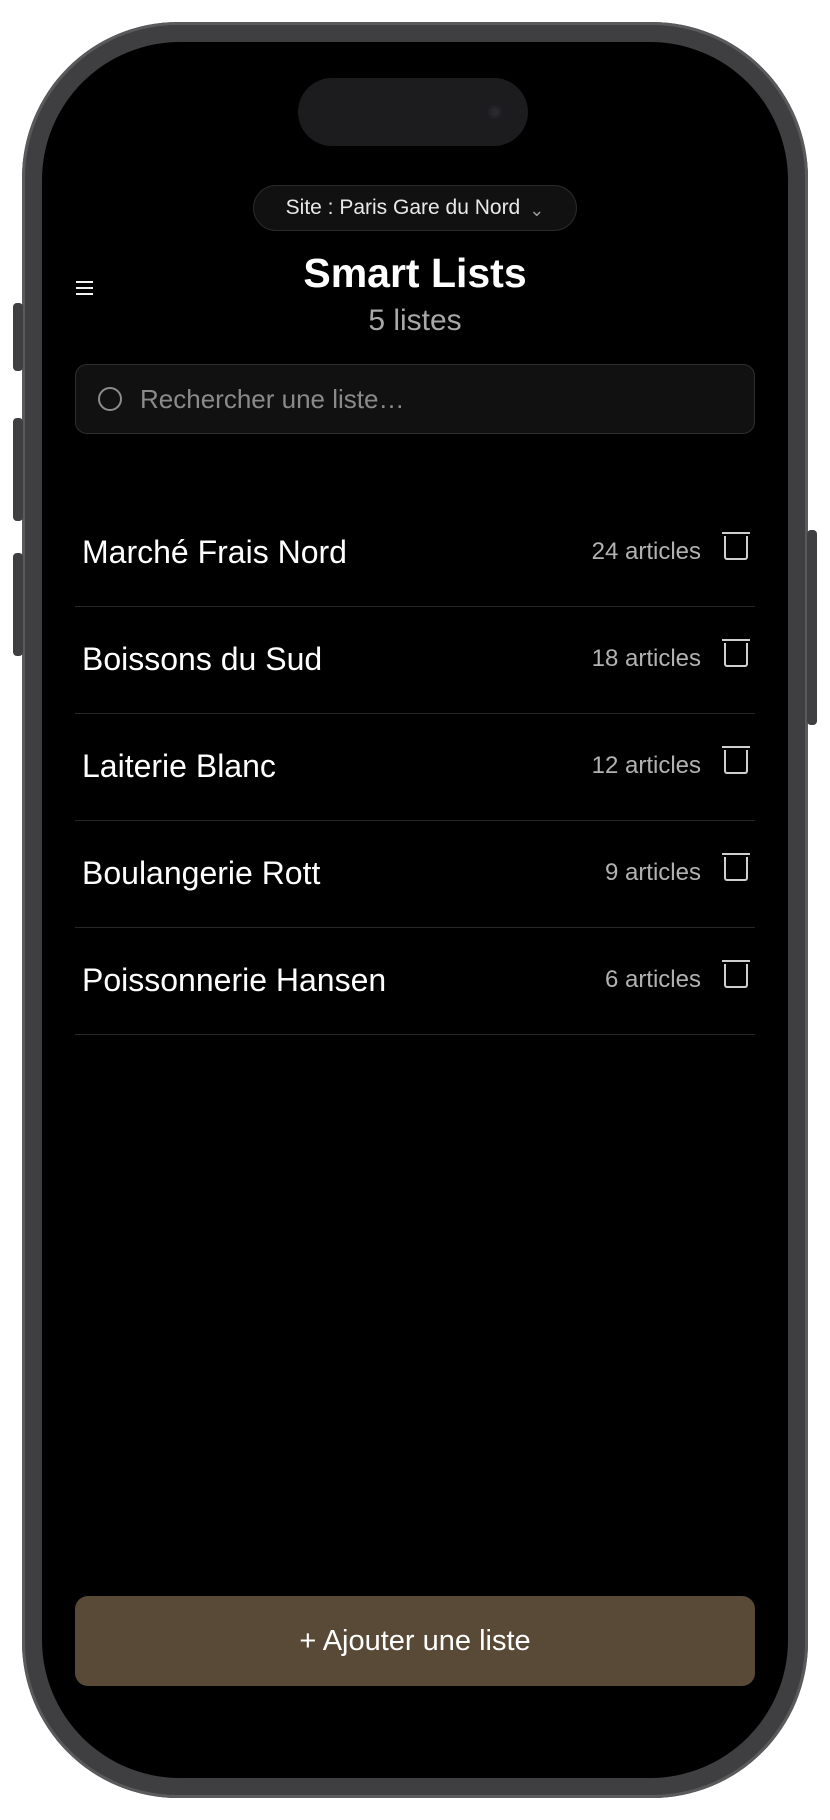  Describe the element at coordinates (201, 872) in the screenshot. I see `list-name: Boulangerie Rott` at that location.